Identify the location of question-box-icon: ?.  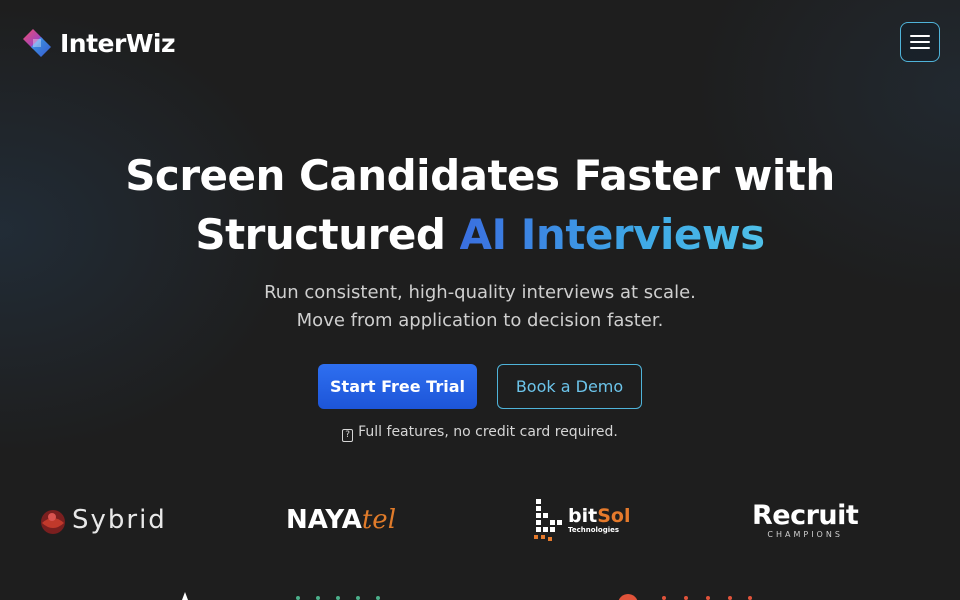
(348, 435).